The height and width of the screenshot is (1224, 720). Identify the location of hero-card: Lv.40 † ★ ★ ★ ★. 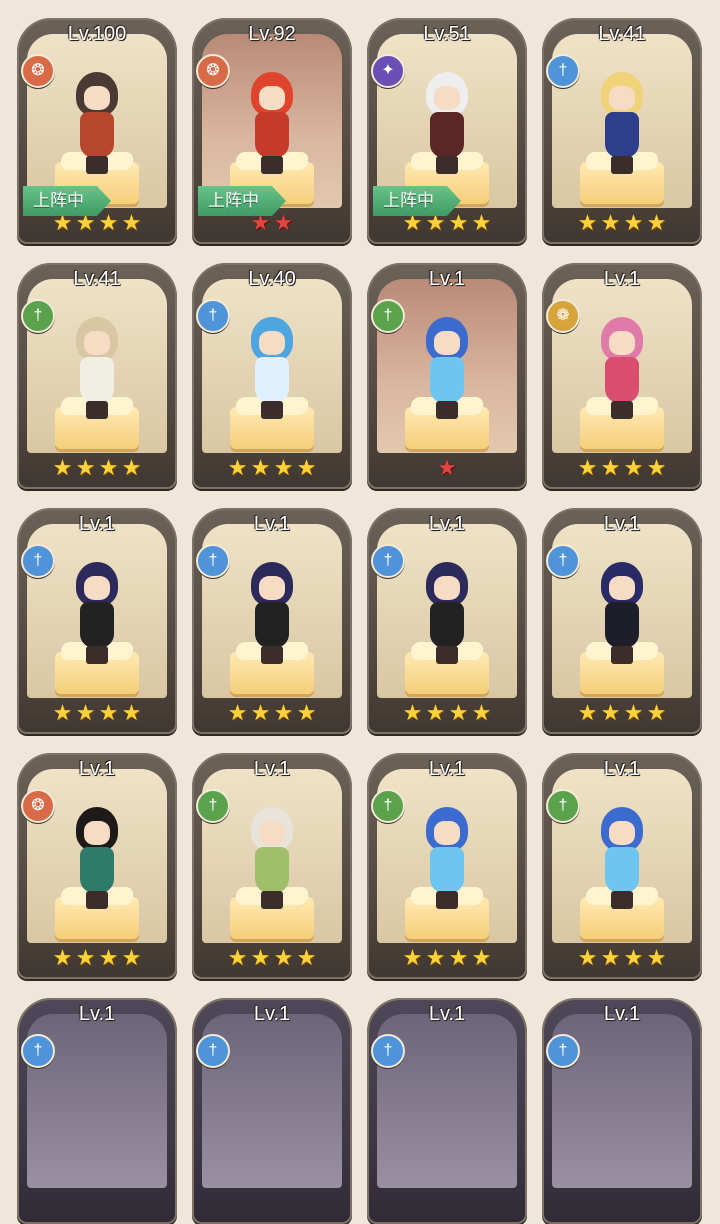
(272, 376).